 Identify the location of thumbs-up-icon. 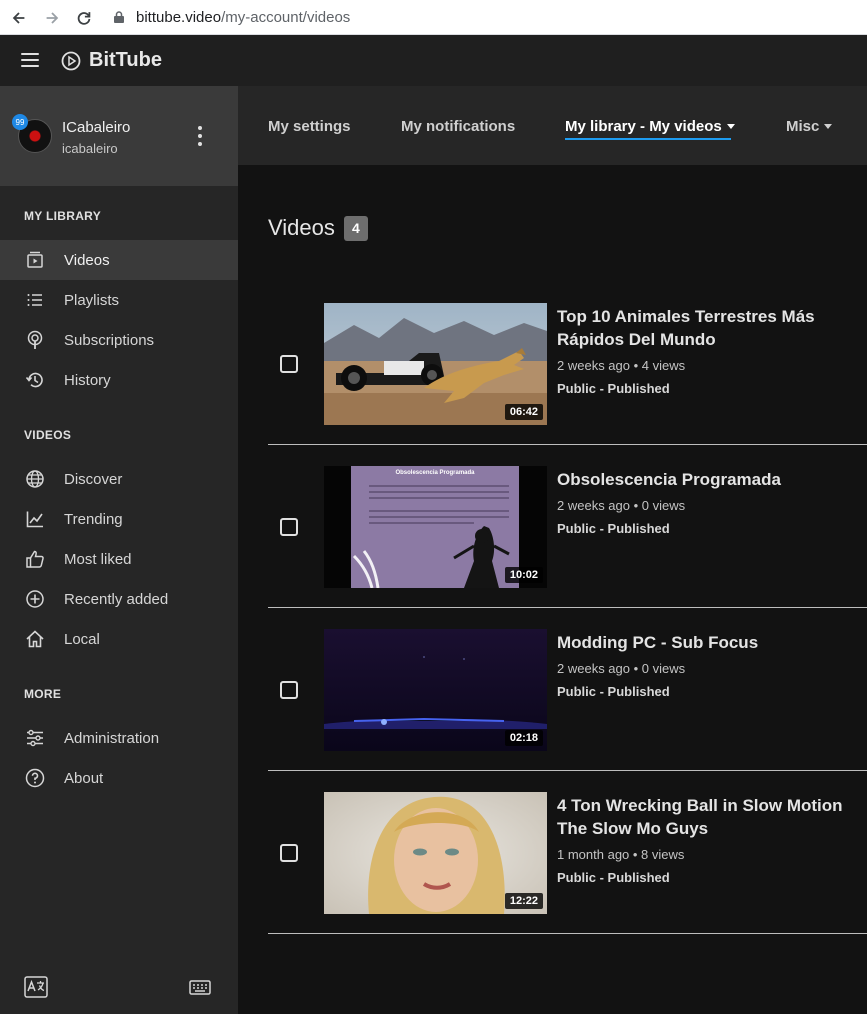
(35, 559).